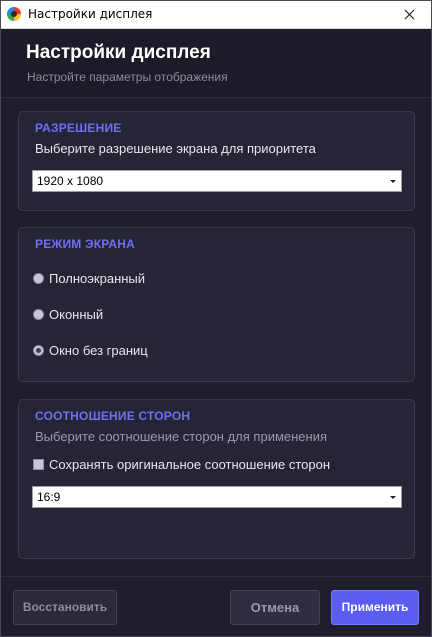 This screenshot has height=637, width=432. What do you see at coordinates (78, 128) in the screenshot?
I see `resolution-title: РАЗРЕШЕНИЕ` at bounding box center [78, 128].